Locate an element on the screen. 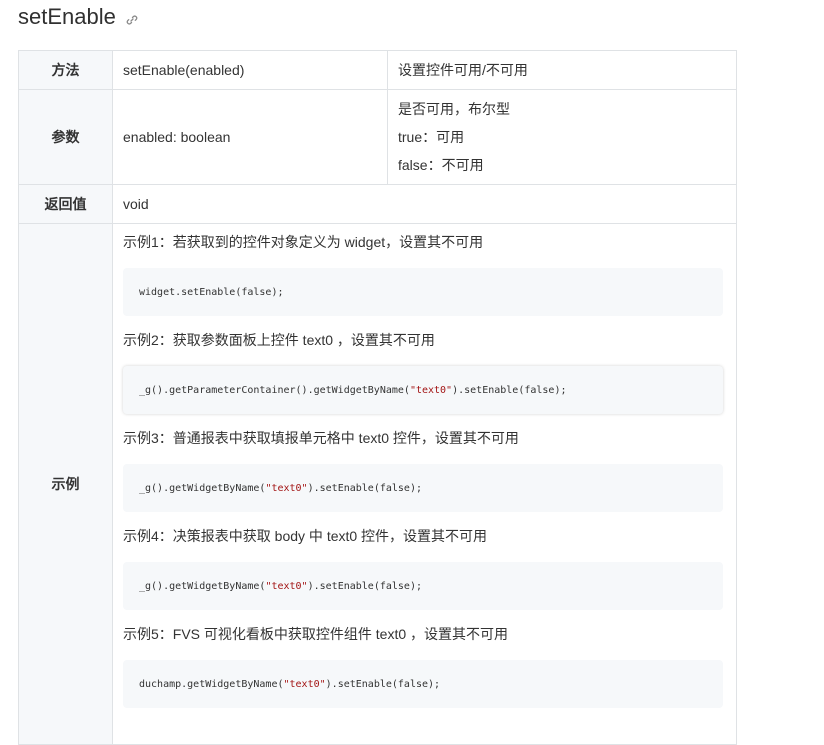 Image resolution: width=824 pixels, height=745 pixels. return-row: 返回值 void is located at coordinates (377, 204).